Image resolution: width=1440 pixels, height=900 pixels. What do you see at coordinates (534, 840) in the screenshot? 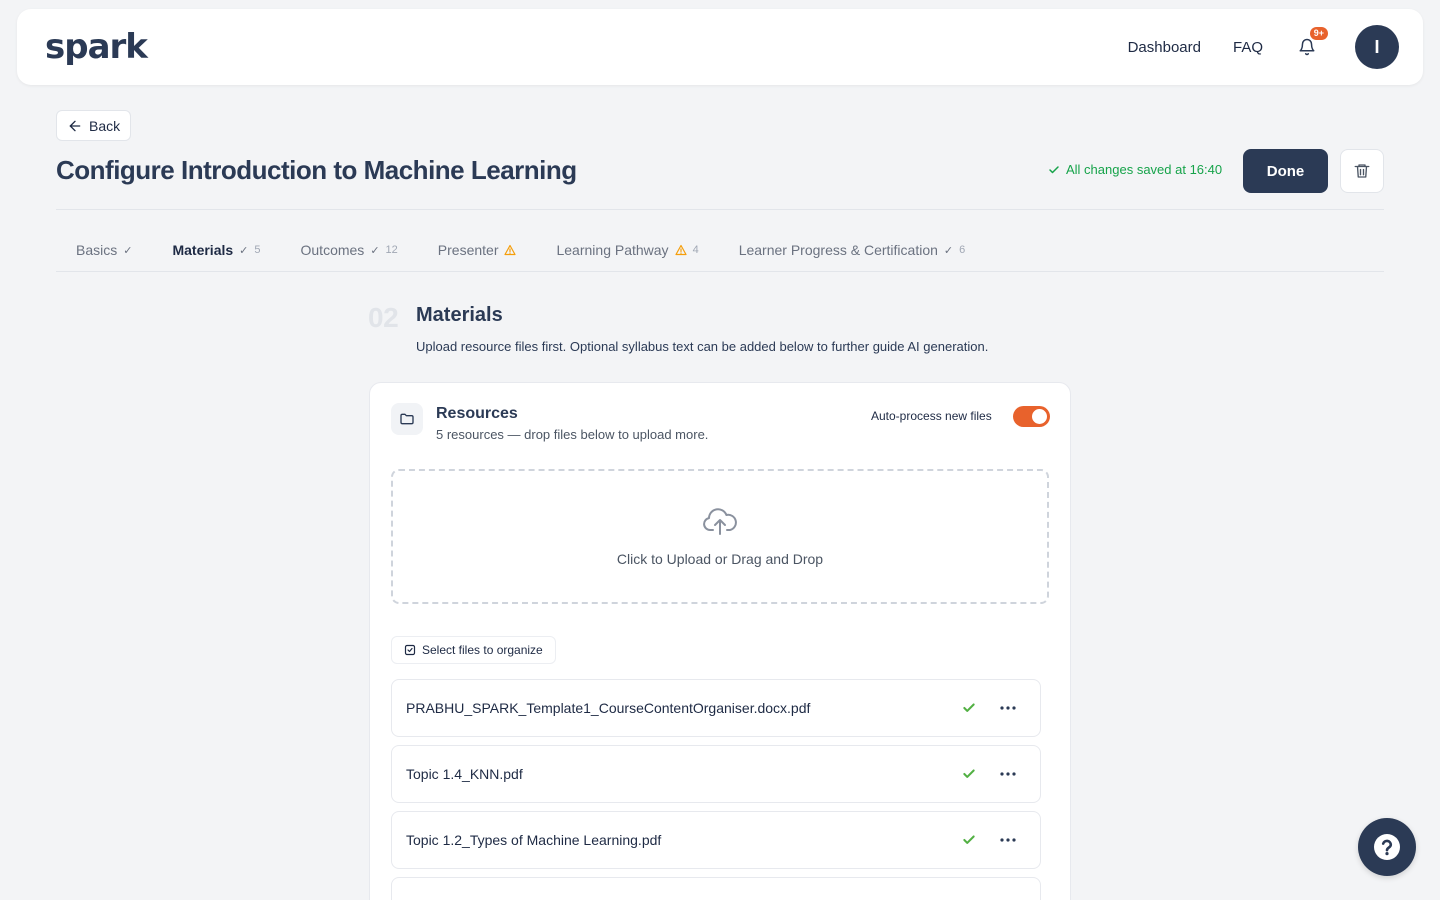
I see `file-name: Topic 1.2_Types of Machine Learning.pdf` at bounding box center [534, 840].